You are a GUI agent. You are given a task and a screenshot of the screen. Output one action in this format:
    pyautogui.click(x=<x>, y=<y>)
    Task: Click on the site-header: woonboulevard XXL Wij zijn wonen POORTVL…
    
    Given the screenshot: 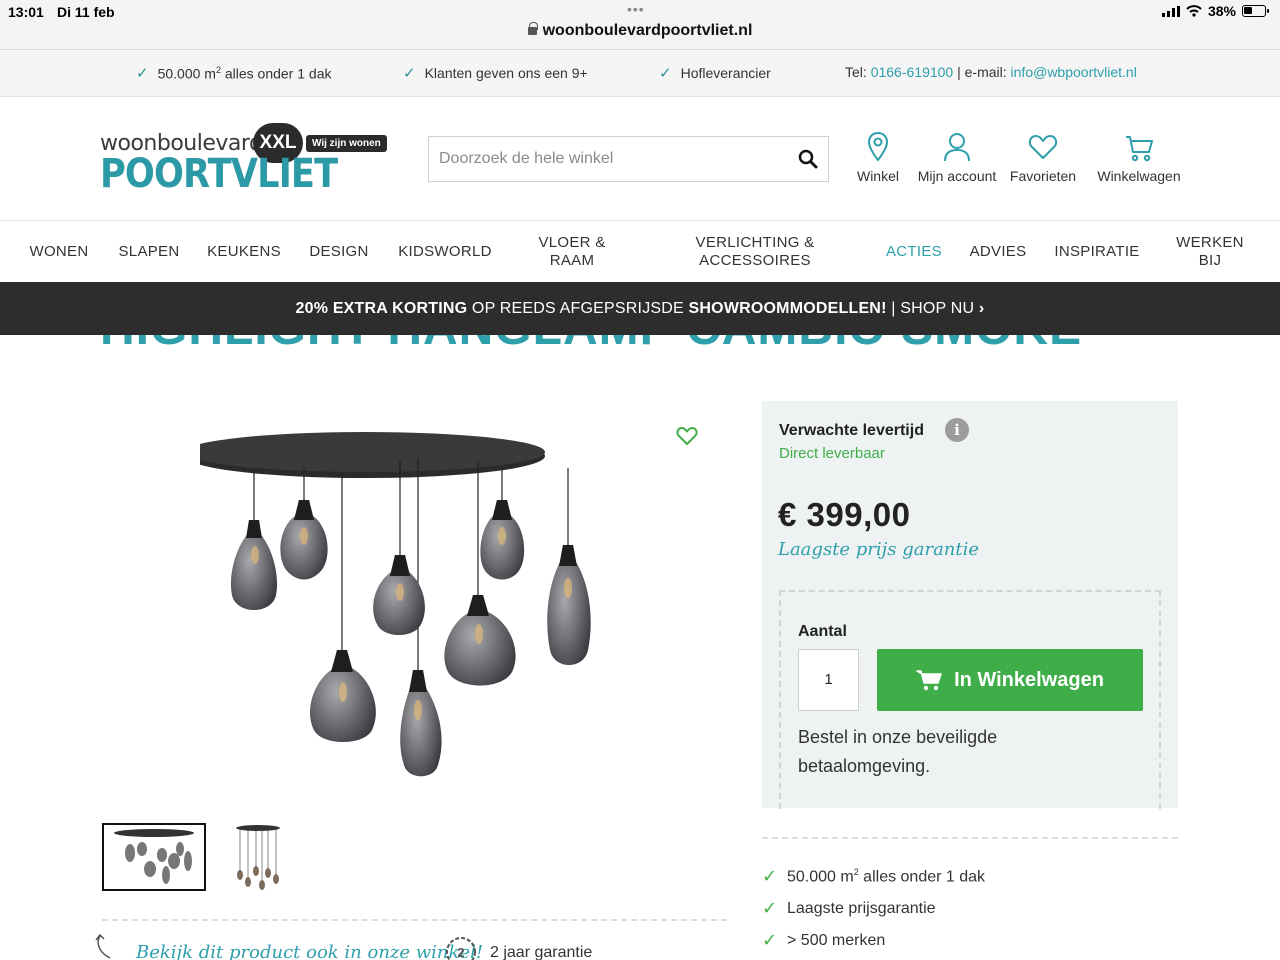 What is the action you would take?
    pyautogui.click(x=640, y=159)
    